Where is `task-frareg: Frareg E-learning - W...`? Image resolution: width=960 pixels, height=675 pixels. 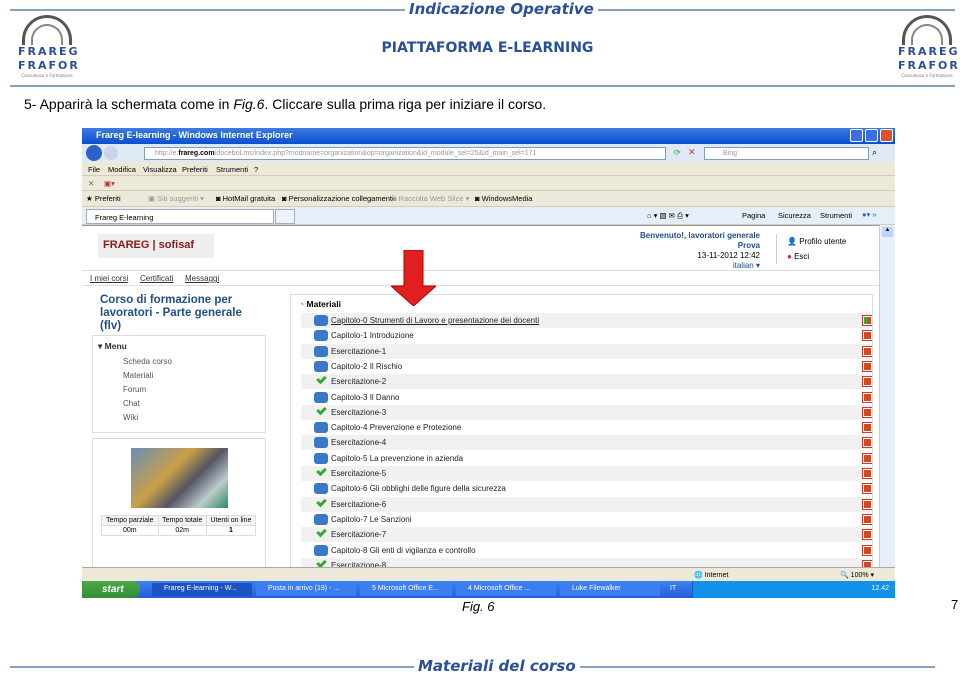
task-frareg: Frareg E-learning - W... is located at coordinates (202, 589).